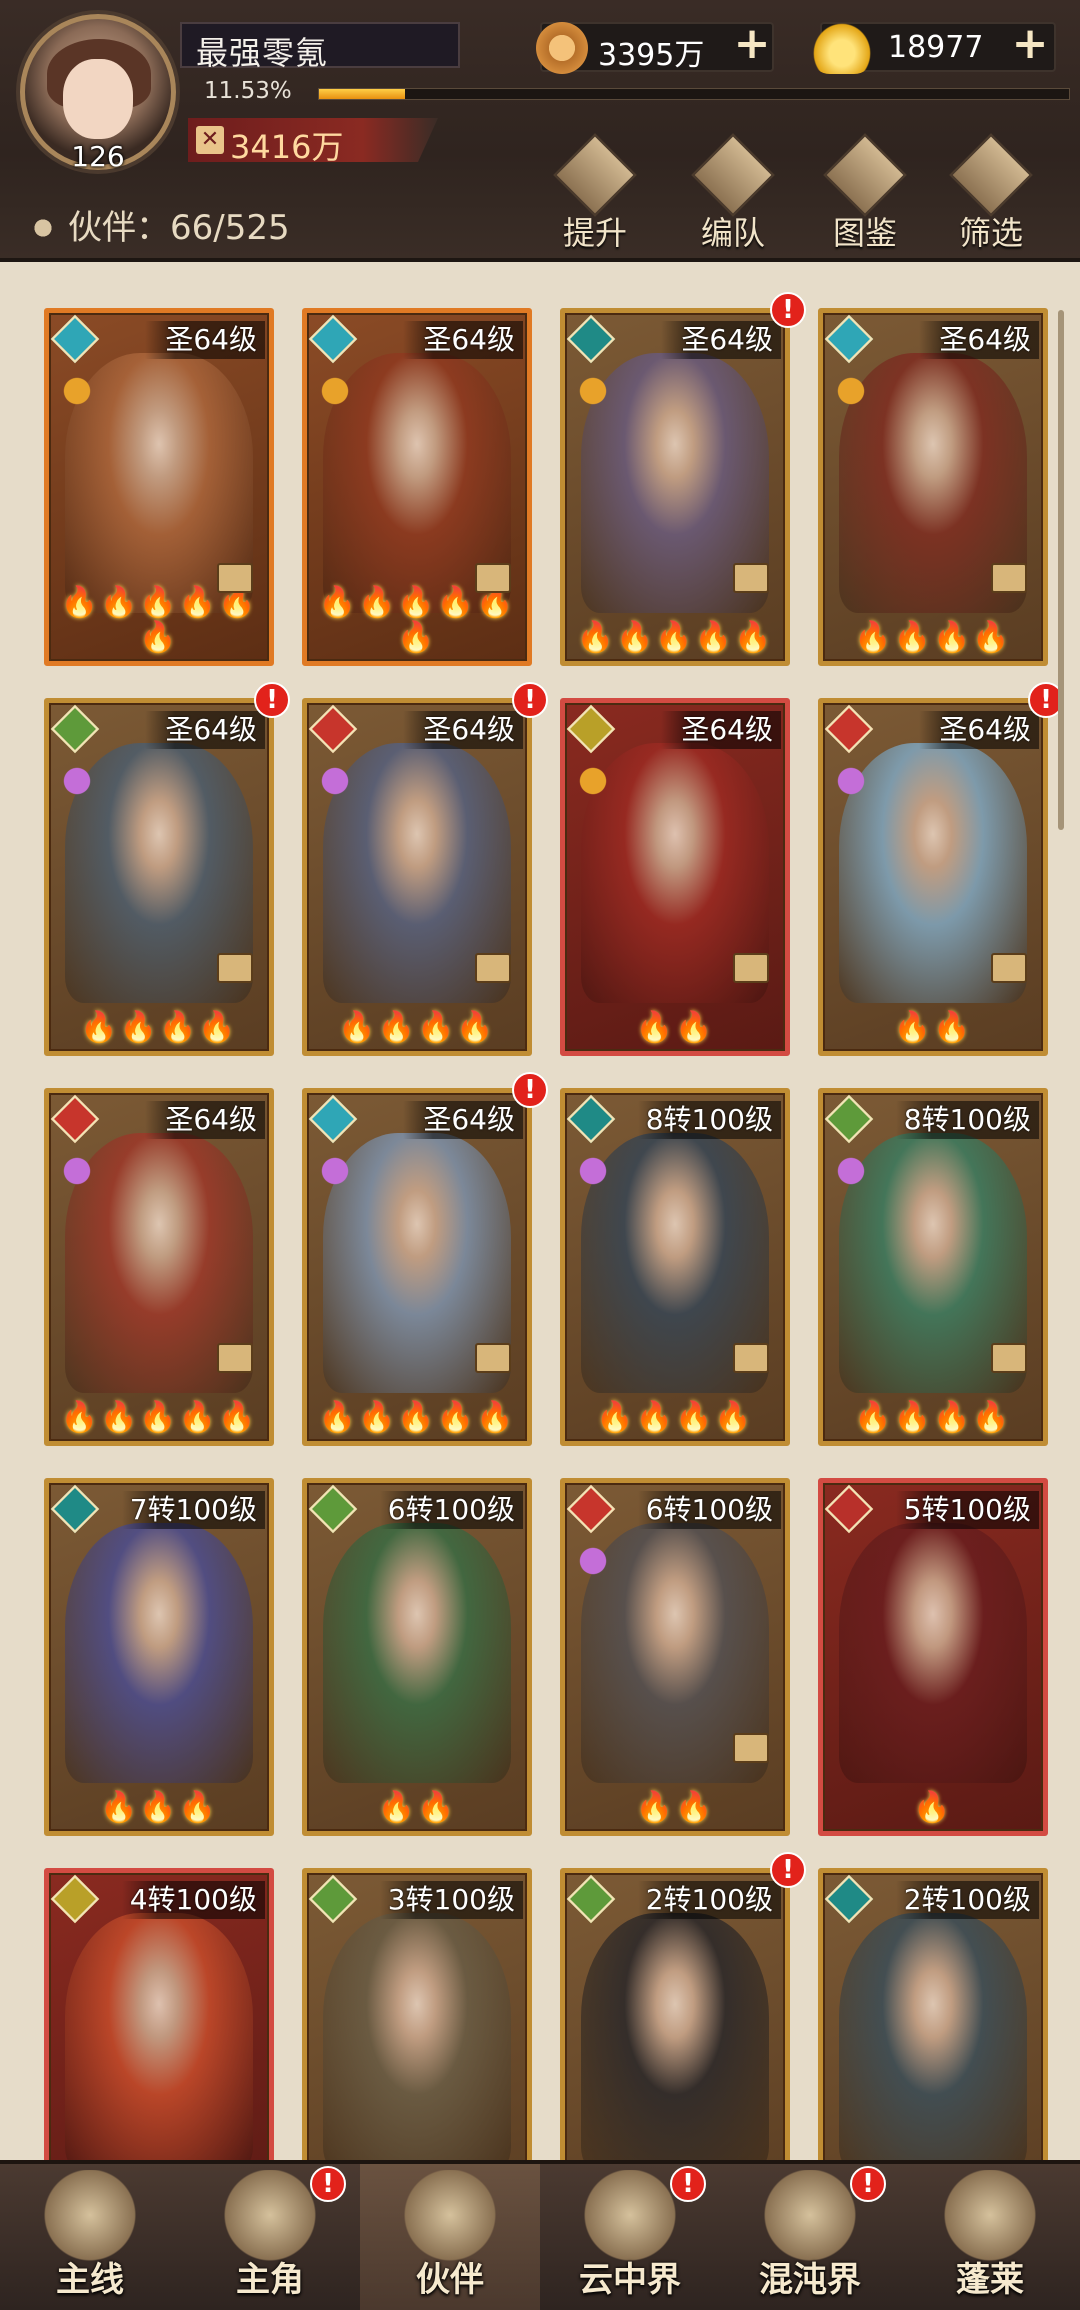 The width and height of the screenshot is (1080, 2310). I want to click on nav-item-crossed-swords: 主线, so click(90, 2237).